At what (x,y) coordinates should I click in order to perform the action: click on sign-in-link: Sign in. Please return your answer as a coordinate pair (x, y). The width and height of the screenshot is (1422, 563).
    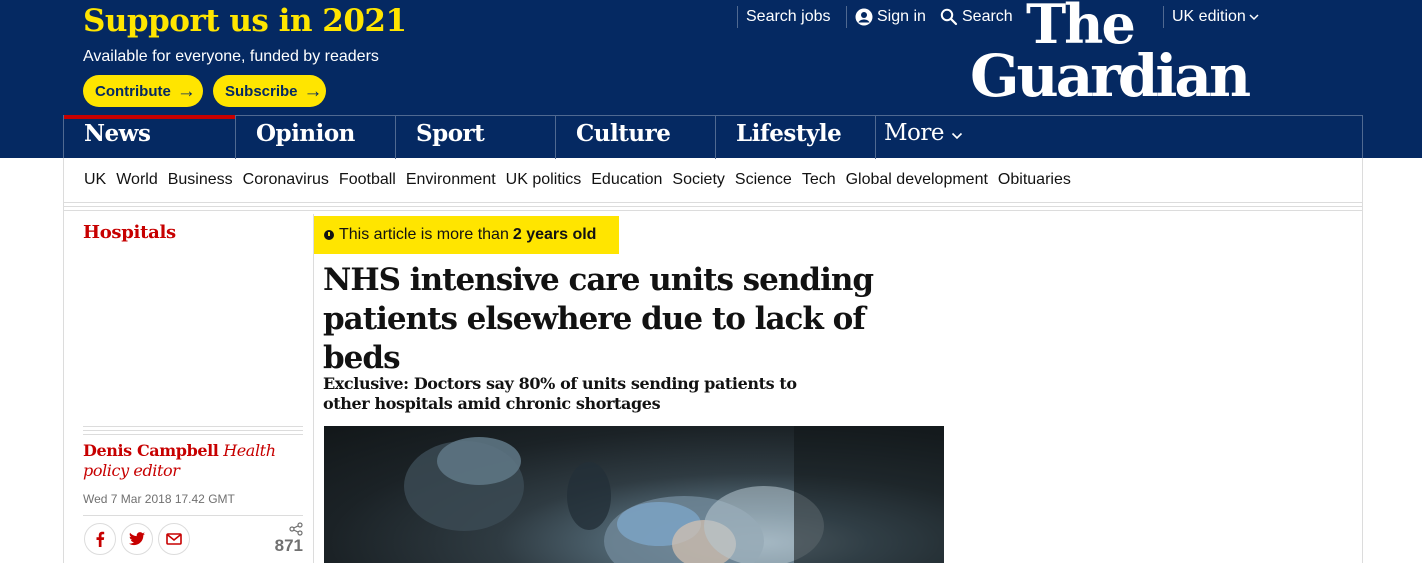
    Looking at the image, I should click on (886, 17).